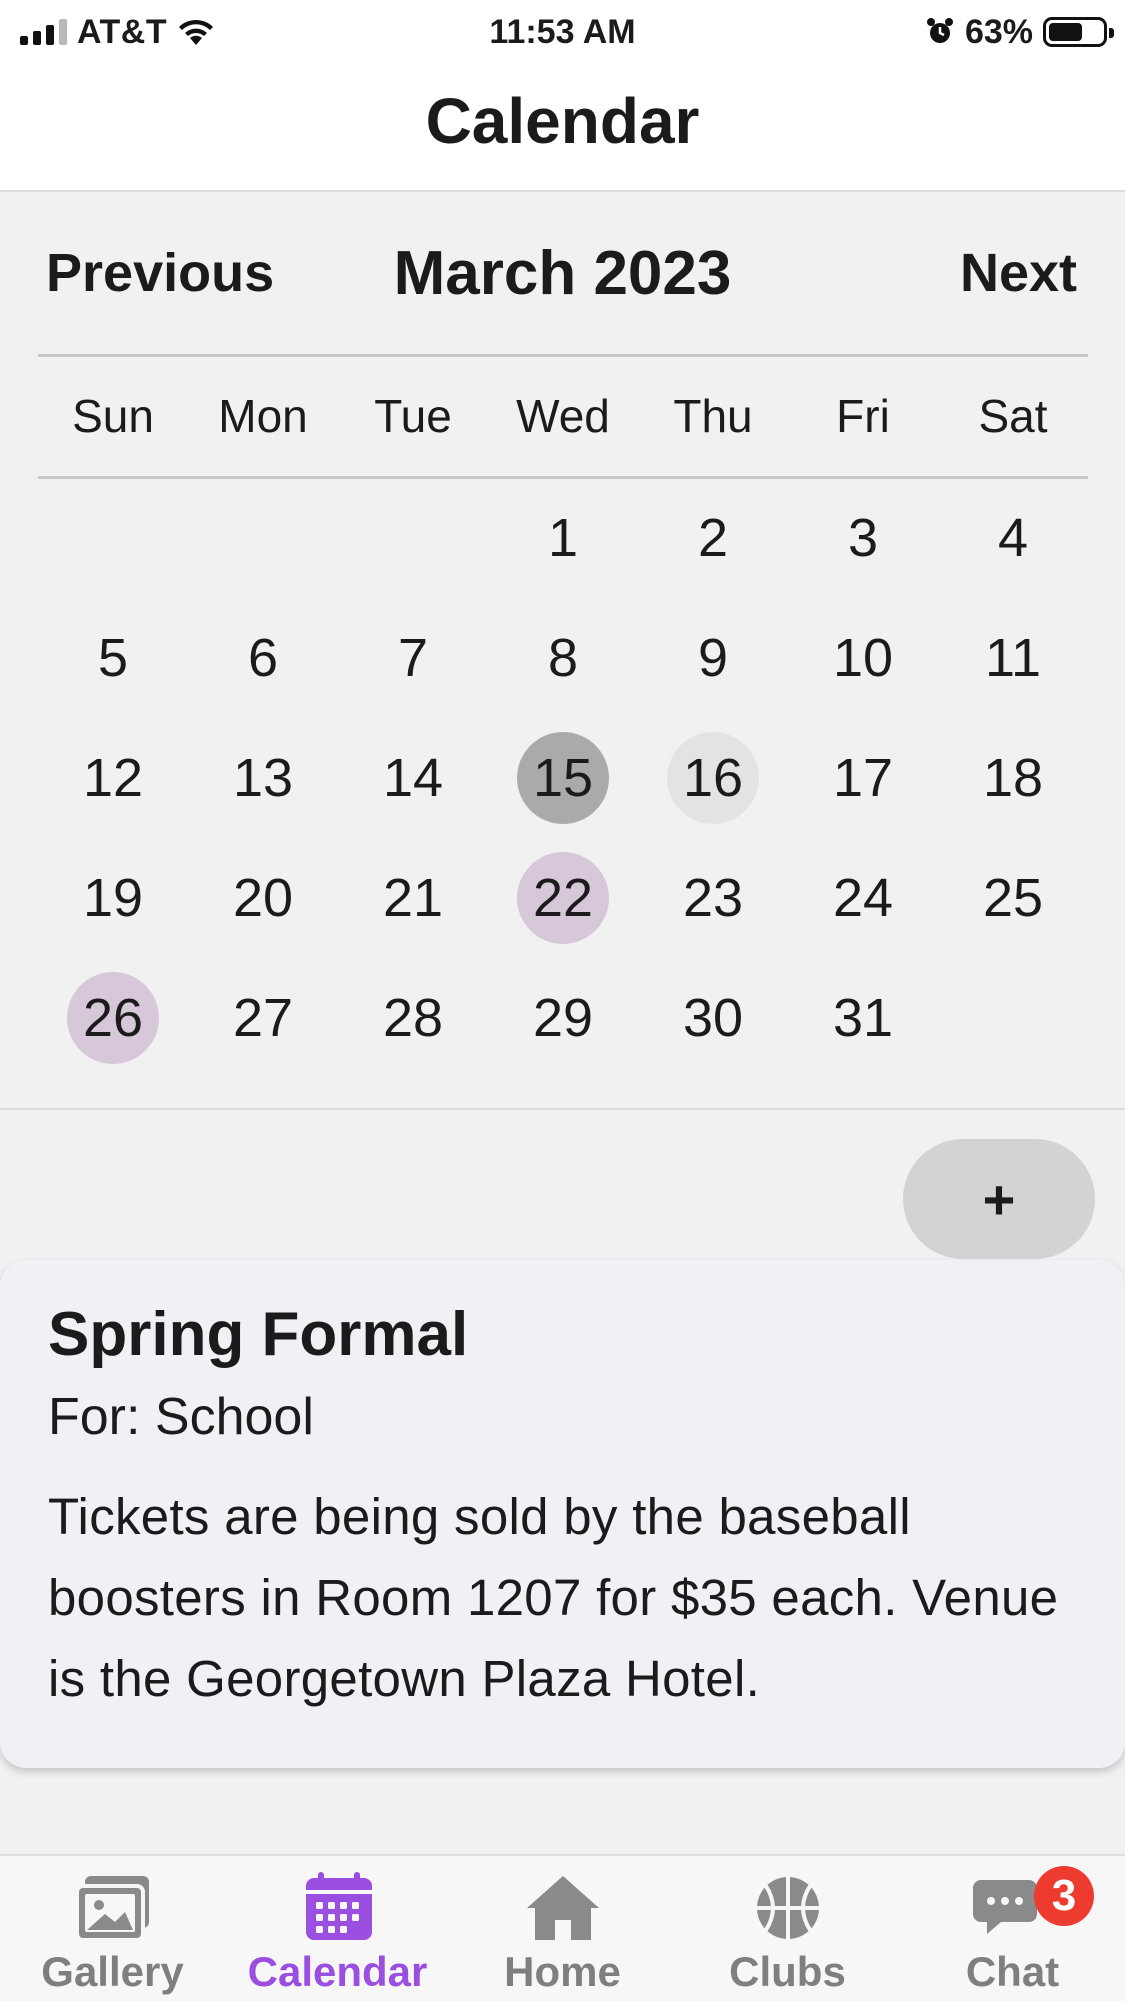 The image size is (1125, 2001). I want to click on day-cell: 14, so click(413, 778).